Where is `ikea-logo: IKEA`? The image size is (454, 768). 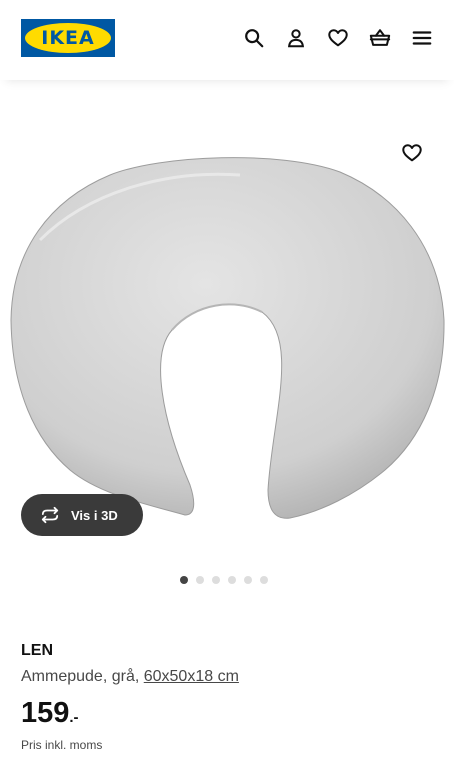
ikea-logo: IKEA is located at coordinates (68, 38).